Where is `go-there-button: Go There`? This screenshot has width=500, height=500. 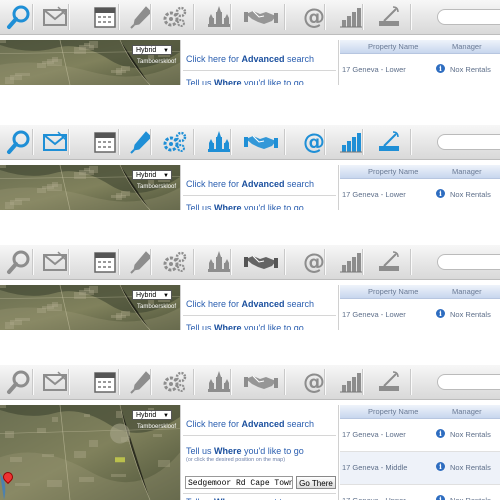 go-there-button: Go There is located at coordinates (316, 482).